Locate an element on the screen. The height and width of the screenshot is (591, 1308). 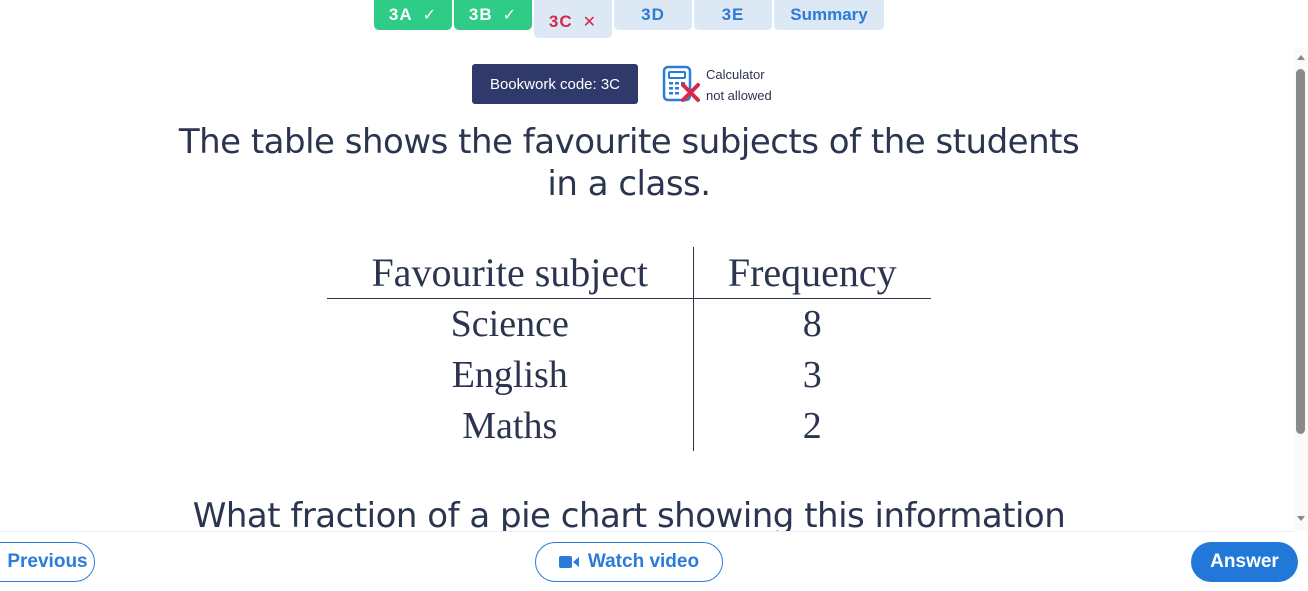
bookwork-code-badge: Bookwork code: 3C is located at coordinates (555, 84).